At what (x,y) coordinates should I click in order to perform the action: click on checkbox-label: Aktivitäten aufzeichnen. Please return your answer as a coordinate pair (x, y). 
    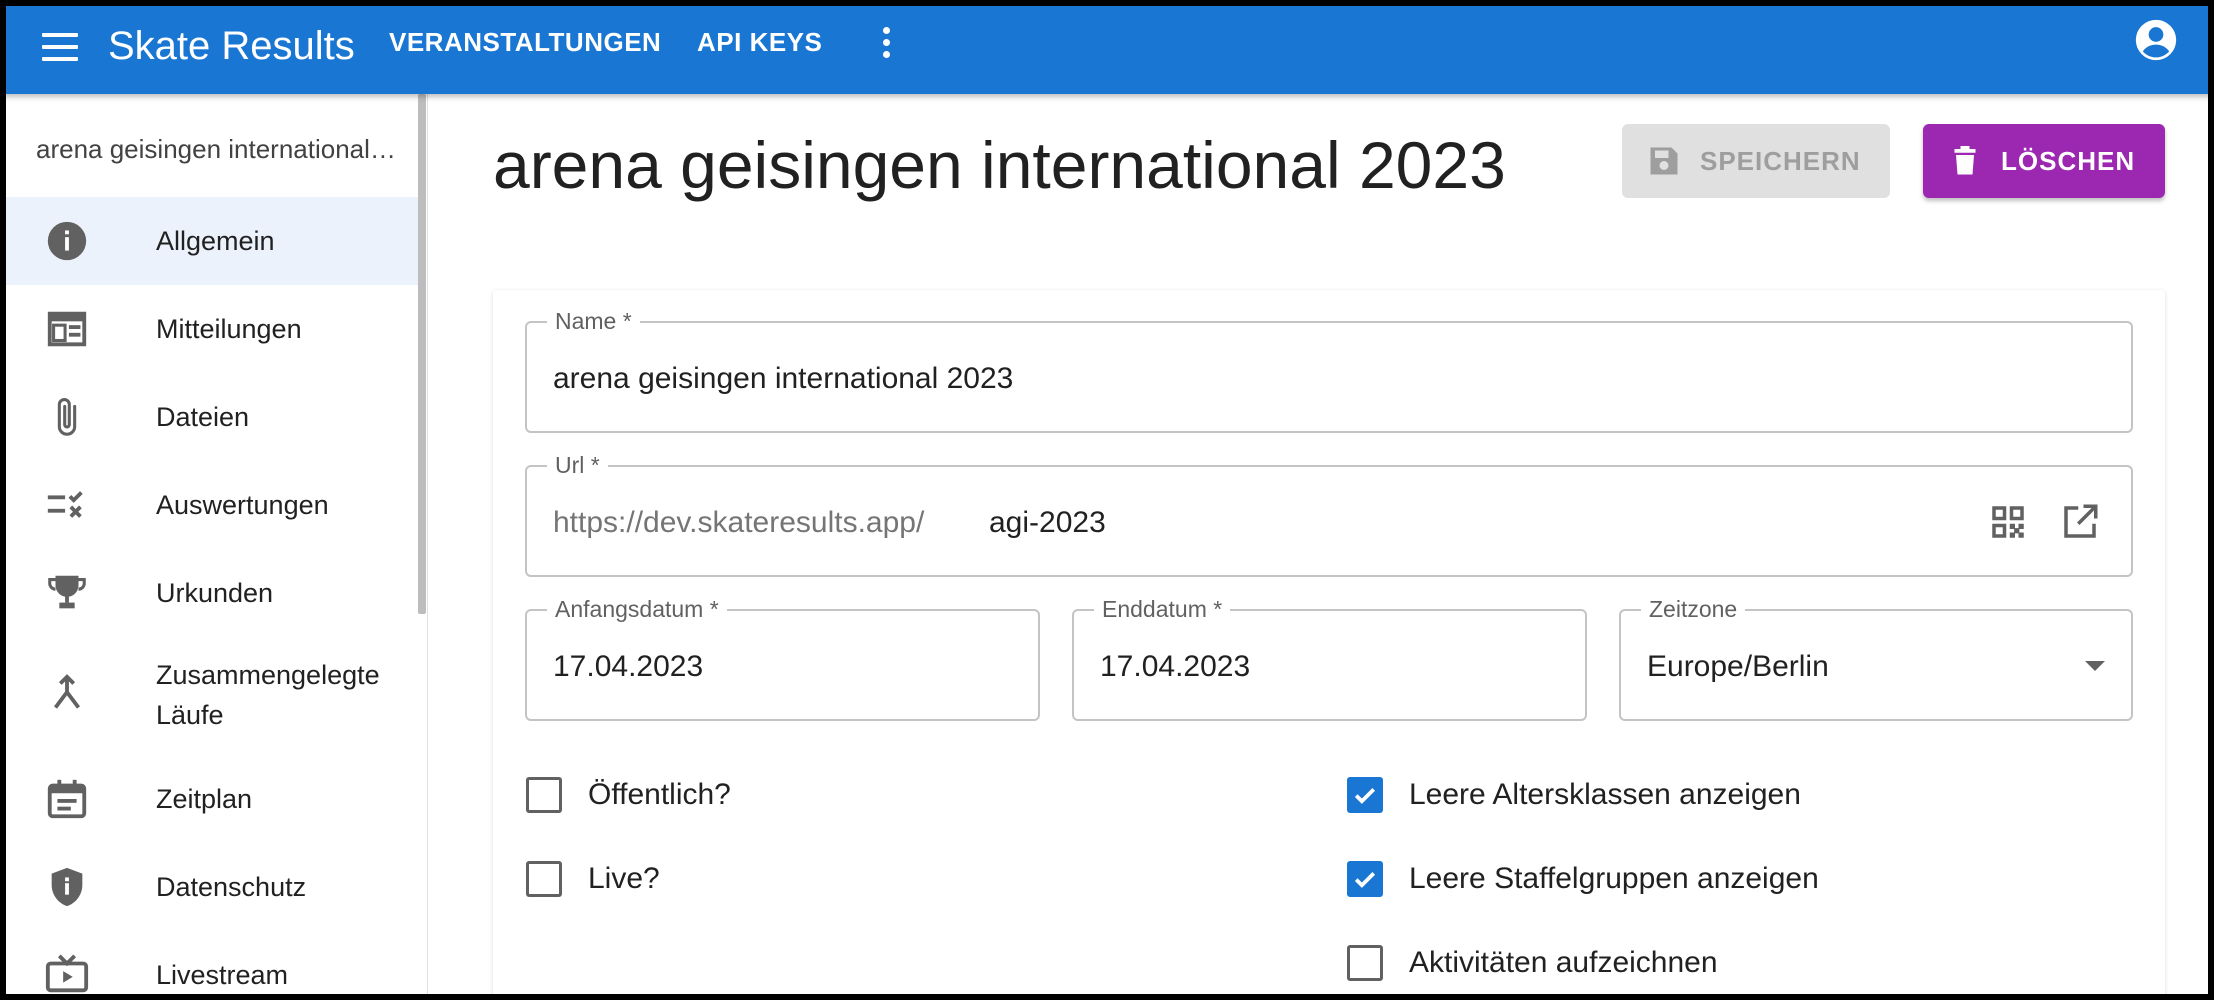
    Looking at the image, I should click on (1563, 962).